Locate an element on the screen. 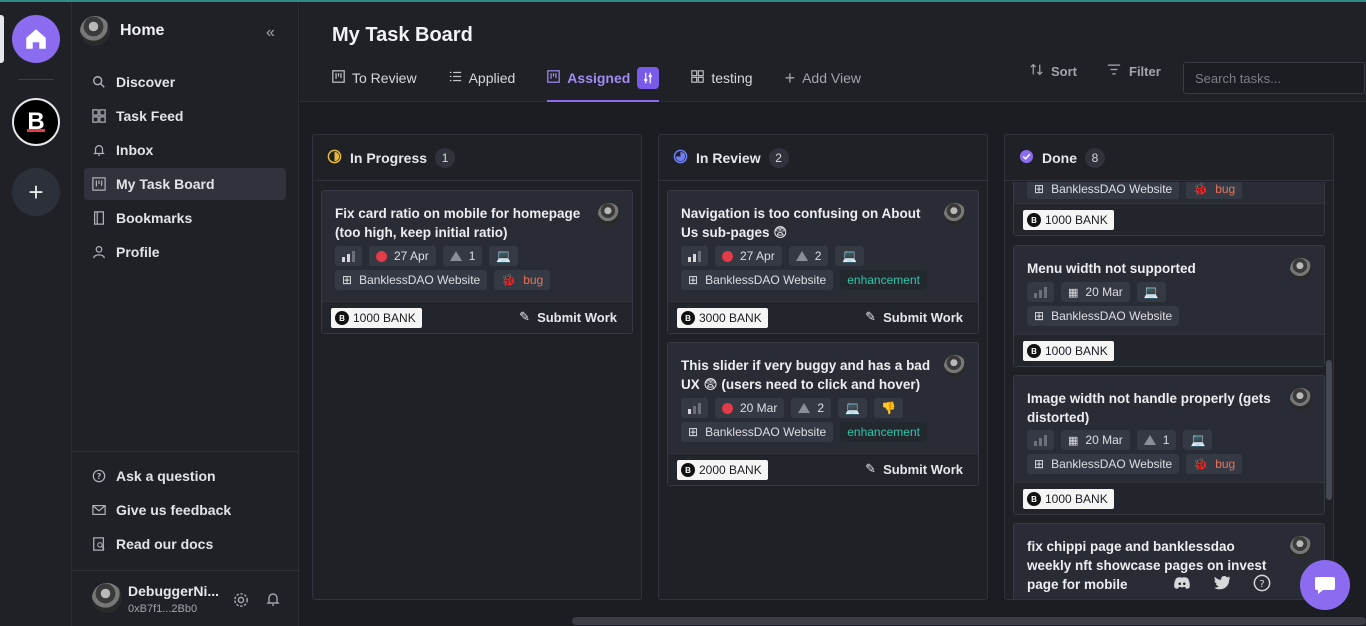  home-button is located at coordinates (36, 39).